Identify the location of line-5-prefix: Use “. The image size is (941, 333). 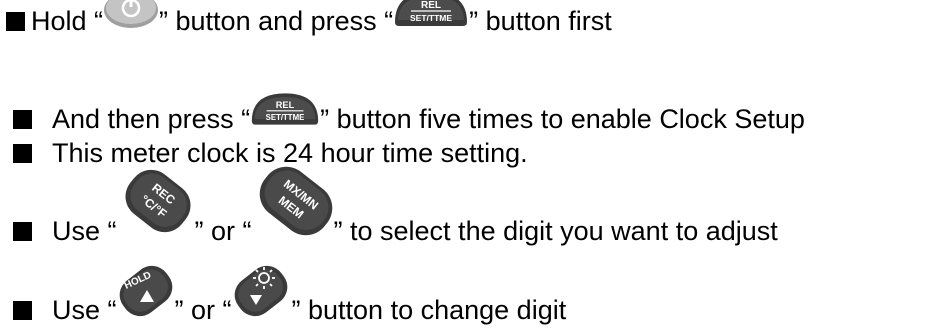
(84, 310).